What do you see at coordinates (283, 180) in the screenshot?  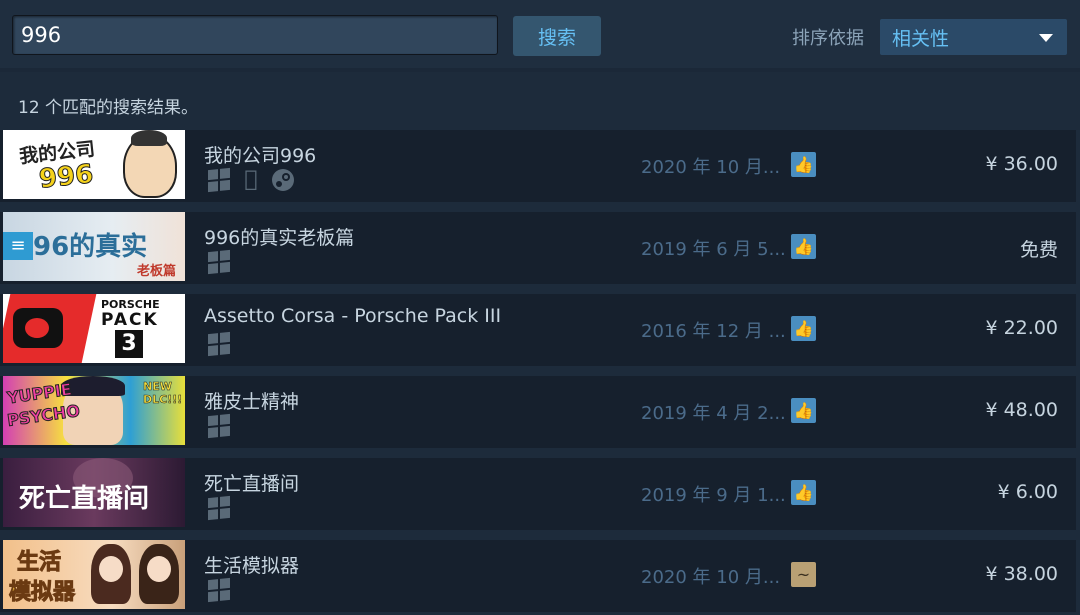 I see `steam-icon` at bounding box center [283, 180].